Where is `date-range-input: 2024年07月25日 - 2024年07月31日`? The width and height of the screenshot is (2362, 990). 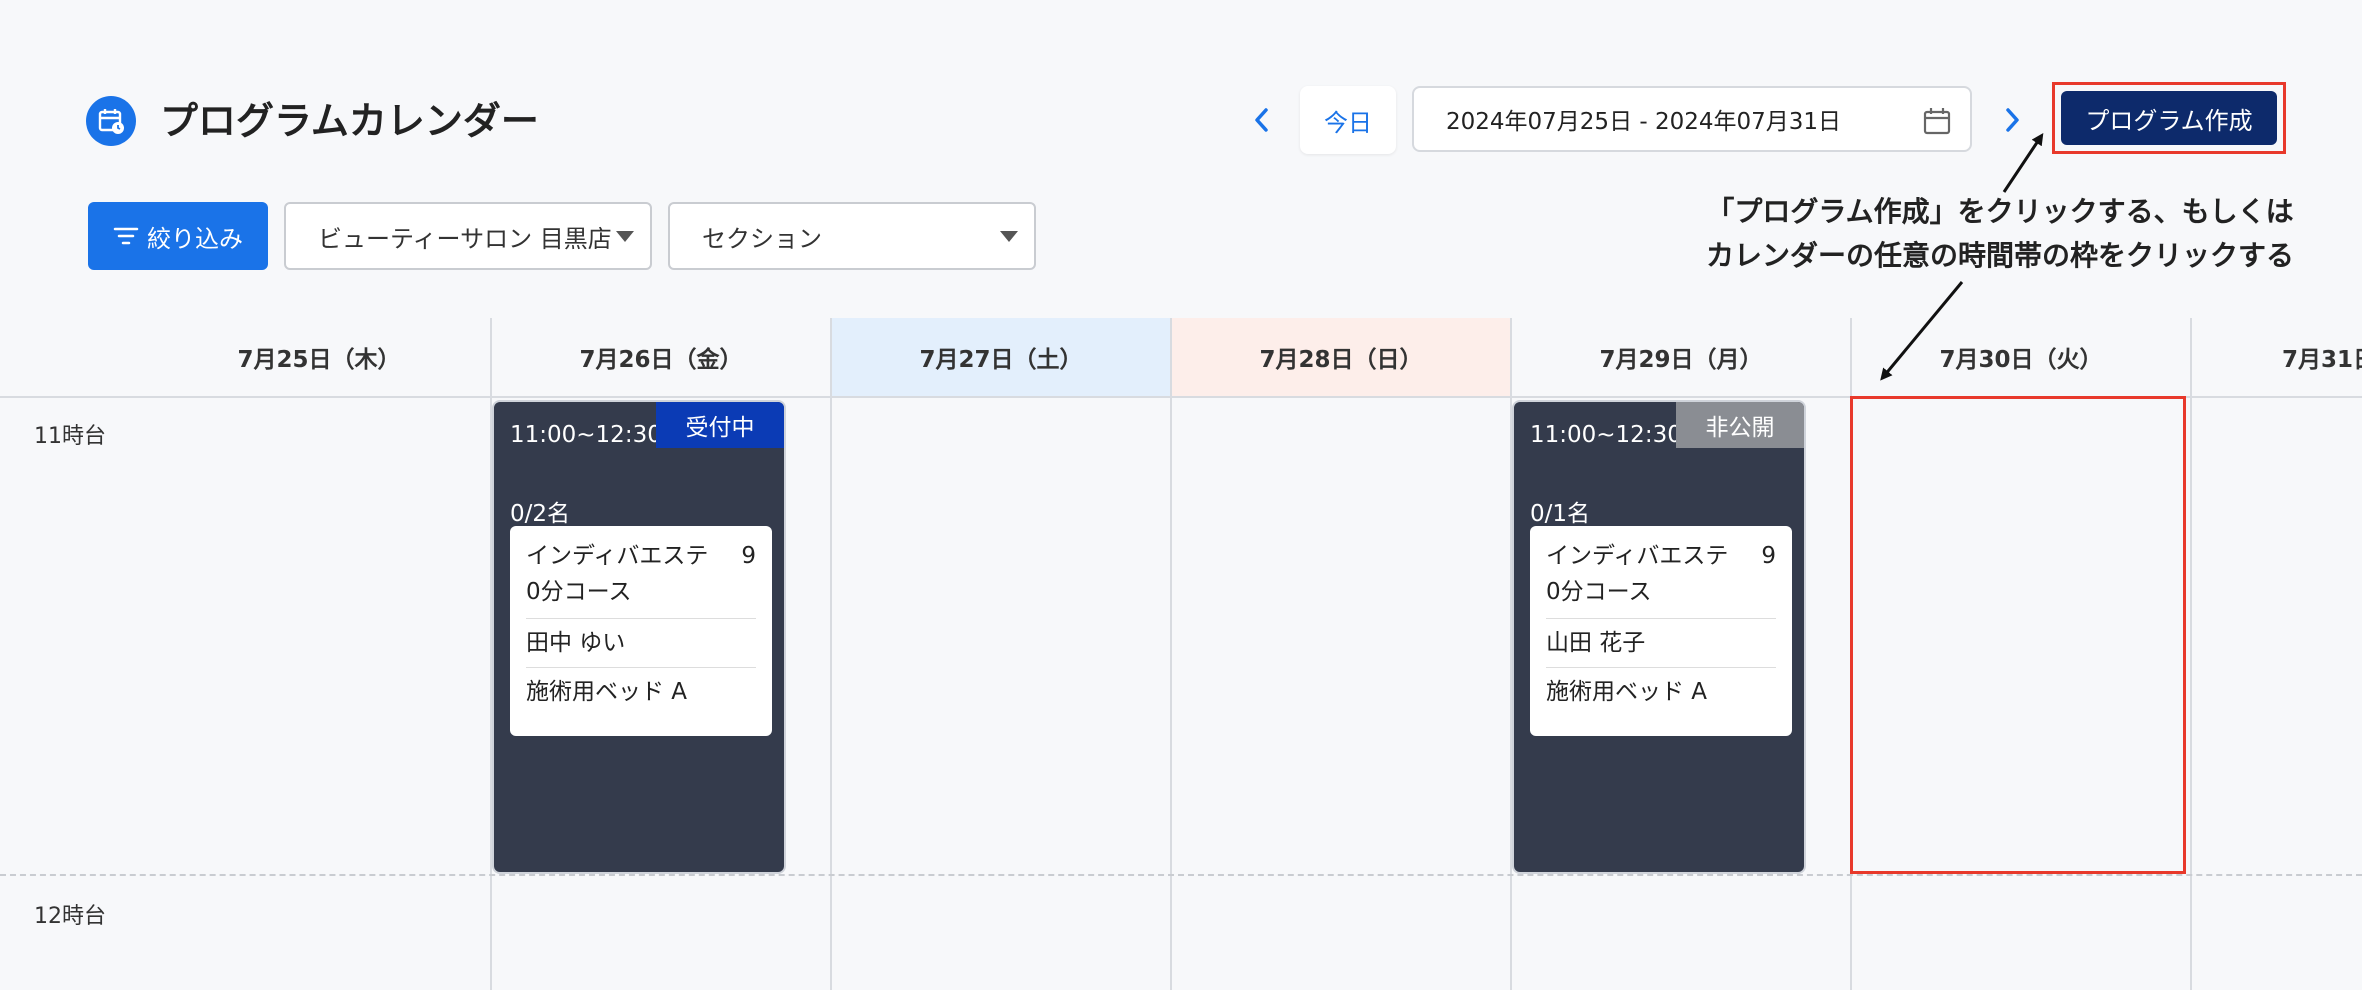 date-range-input: 2024年07月25日 - 2024年07月31日 is located at coordinates (1692, 119).